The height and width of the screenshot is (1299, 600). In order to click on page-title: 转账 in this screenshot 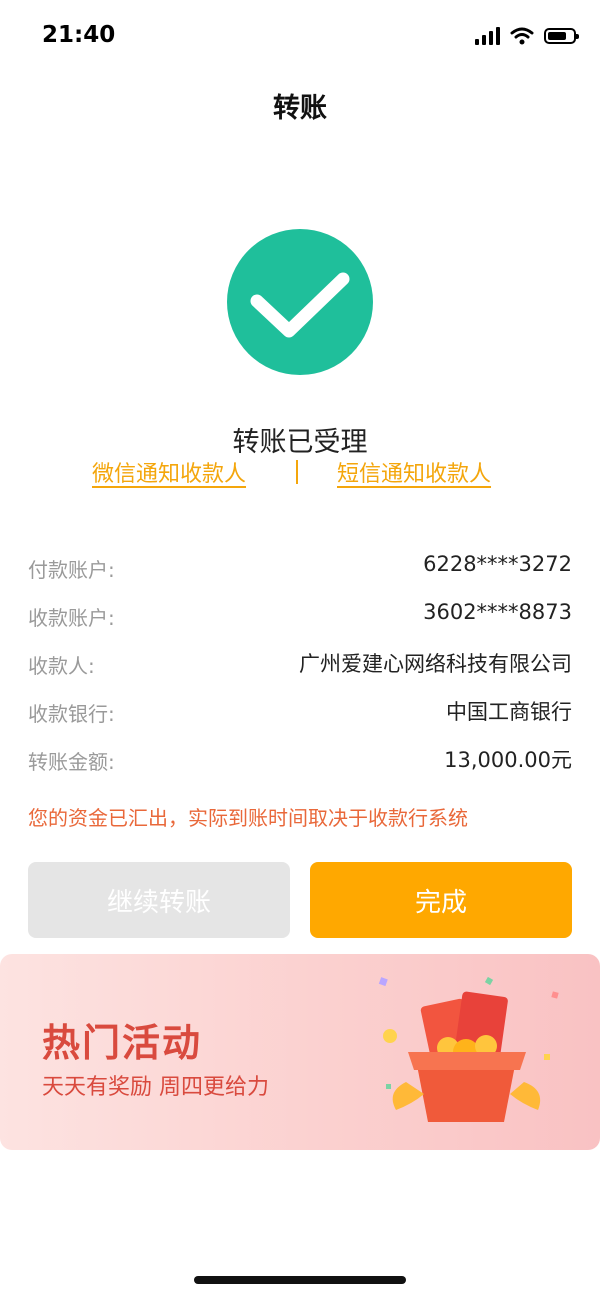, I will do `click(300, 108)`.